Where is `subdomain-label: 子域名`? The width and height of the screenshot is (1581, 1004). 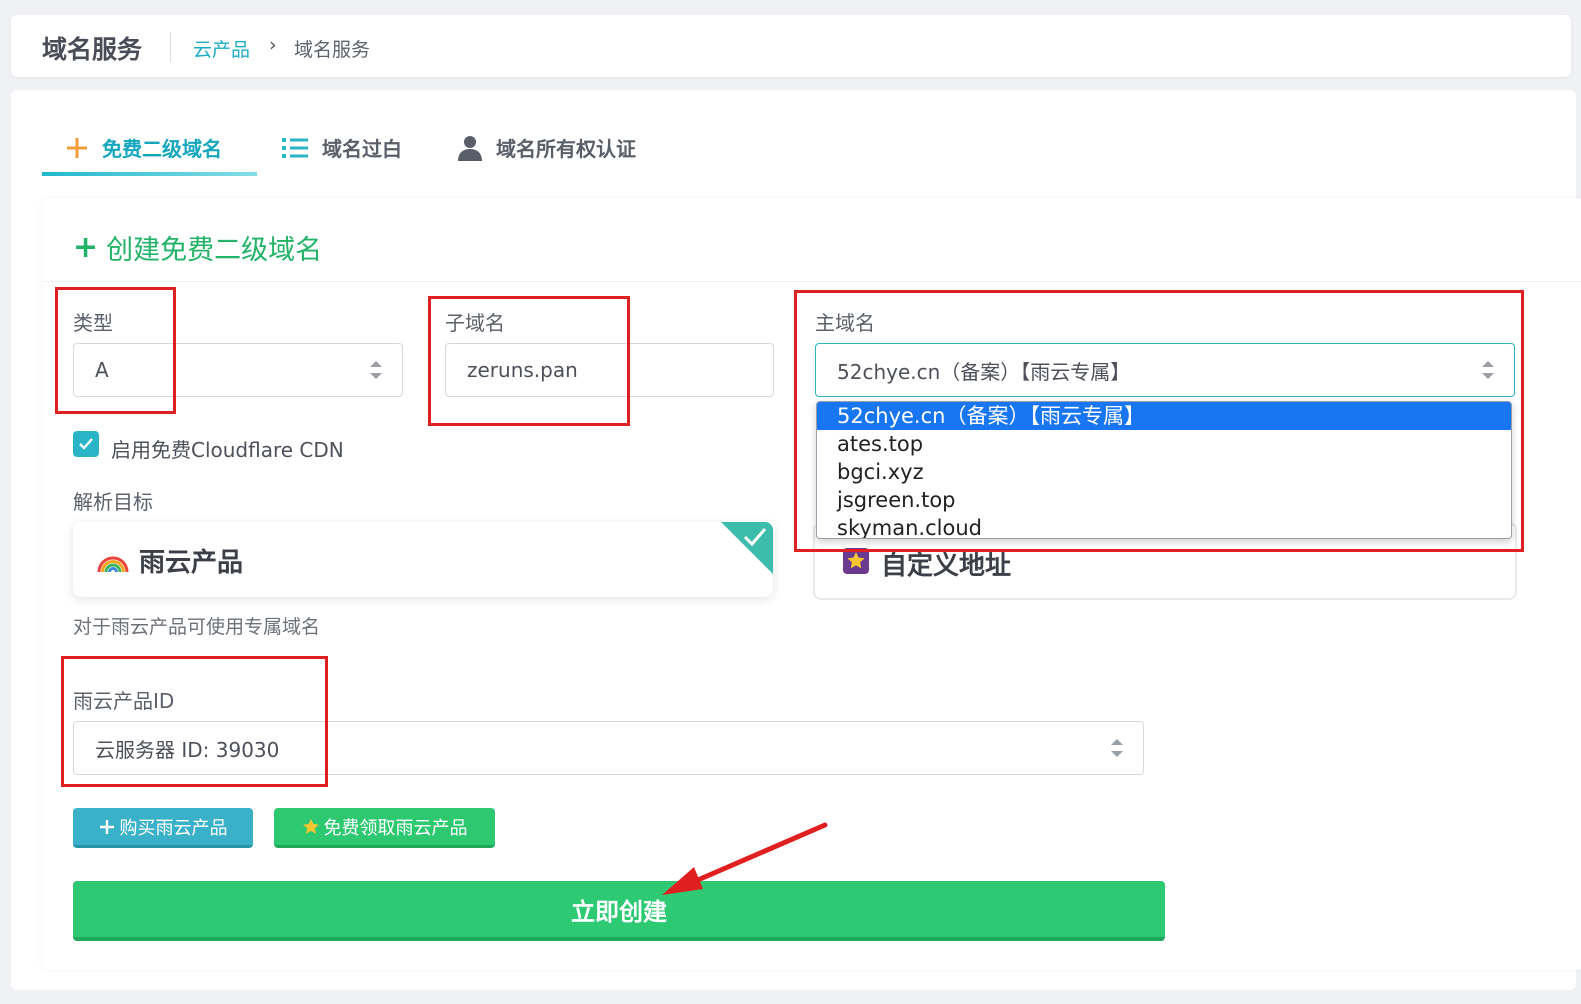
subdomain-label: 子域名 is located at coordinates (475, 323).